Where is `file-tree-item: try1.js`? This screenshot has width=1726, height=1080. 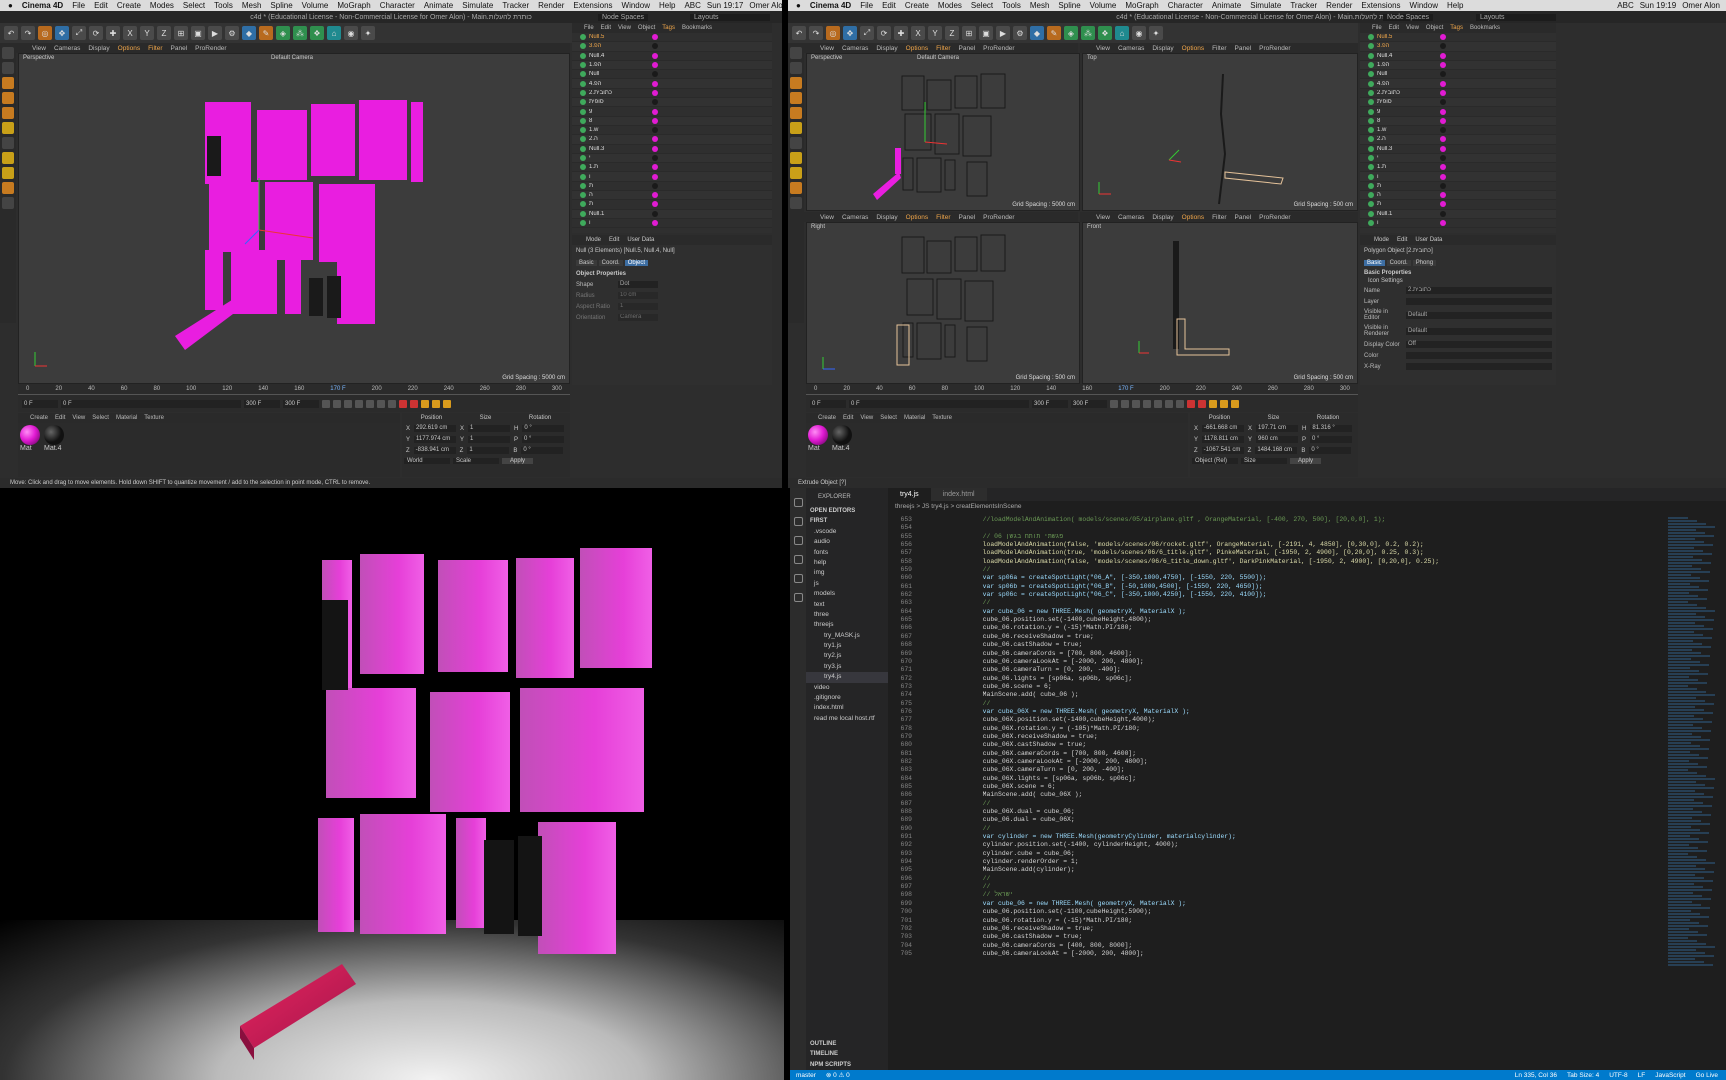
file-tree-item: try1.js is located at coordinates (847, 646).